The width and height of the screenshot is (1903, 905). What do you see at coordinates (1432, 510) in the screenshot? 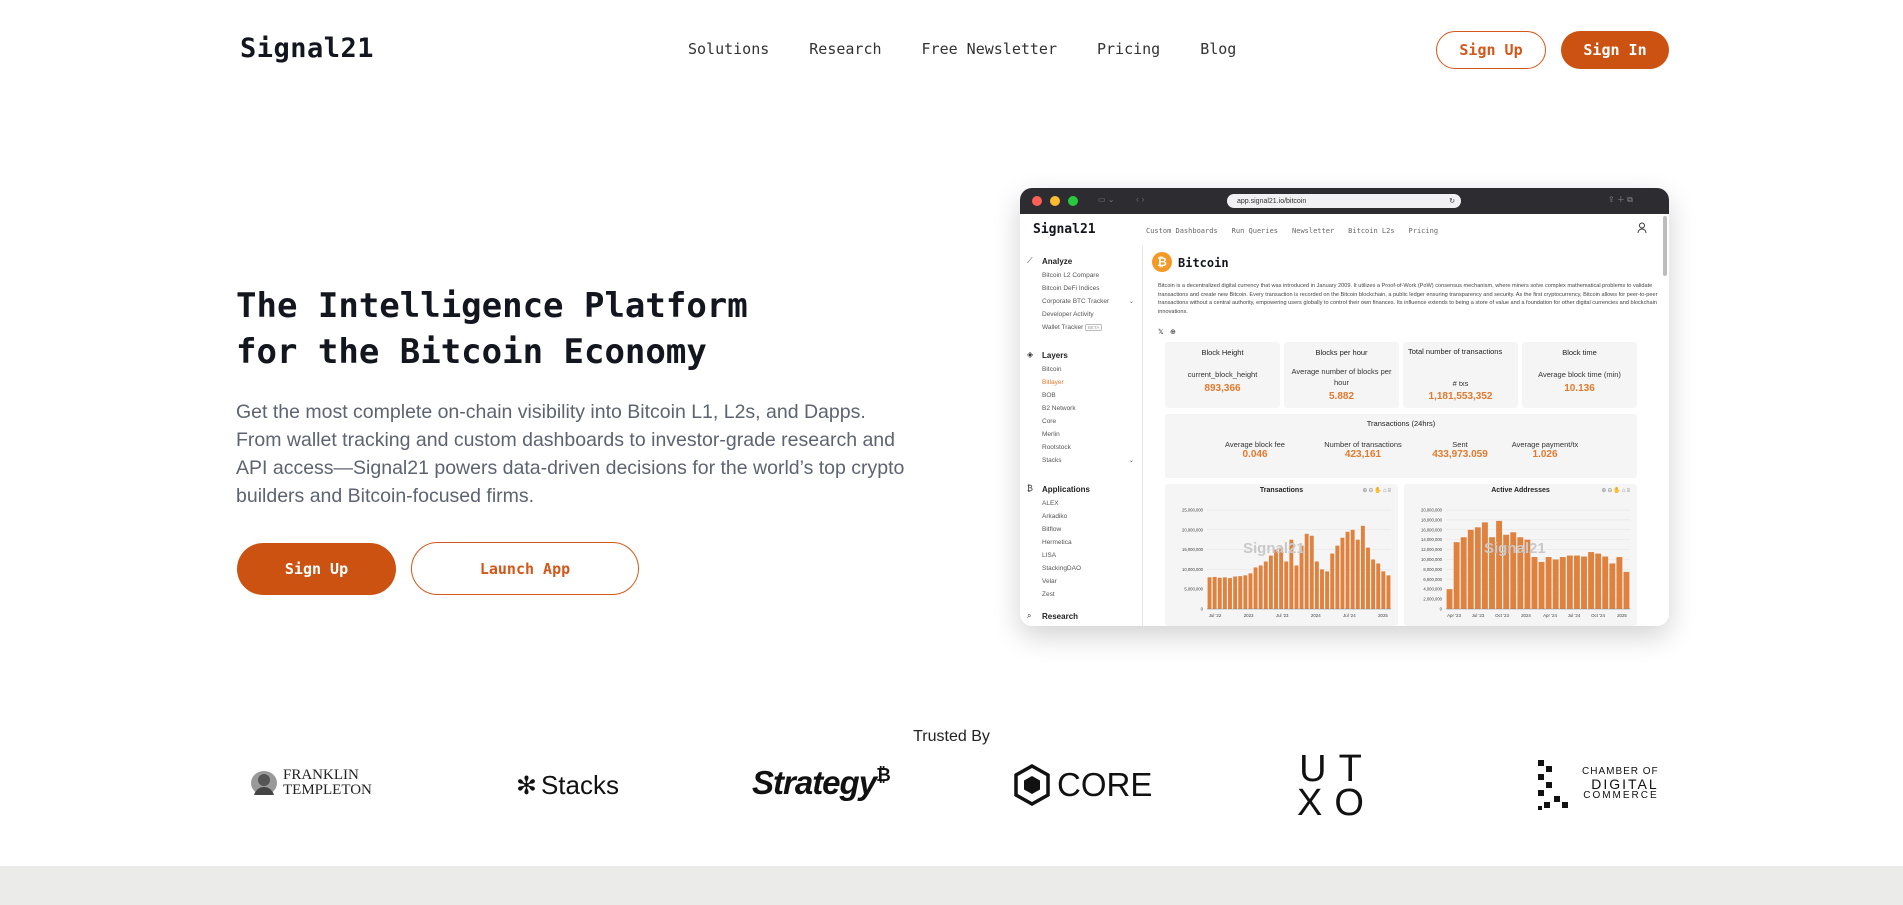
I see `y-tick-label: 20,000,000` at bounding box center [1432, 510].